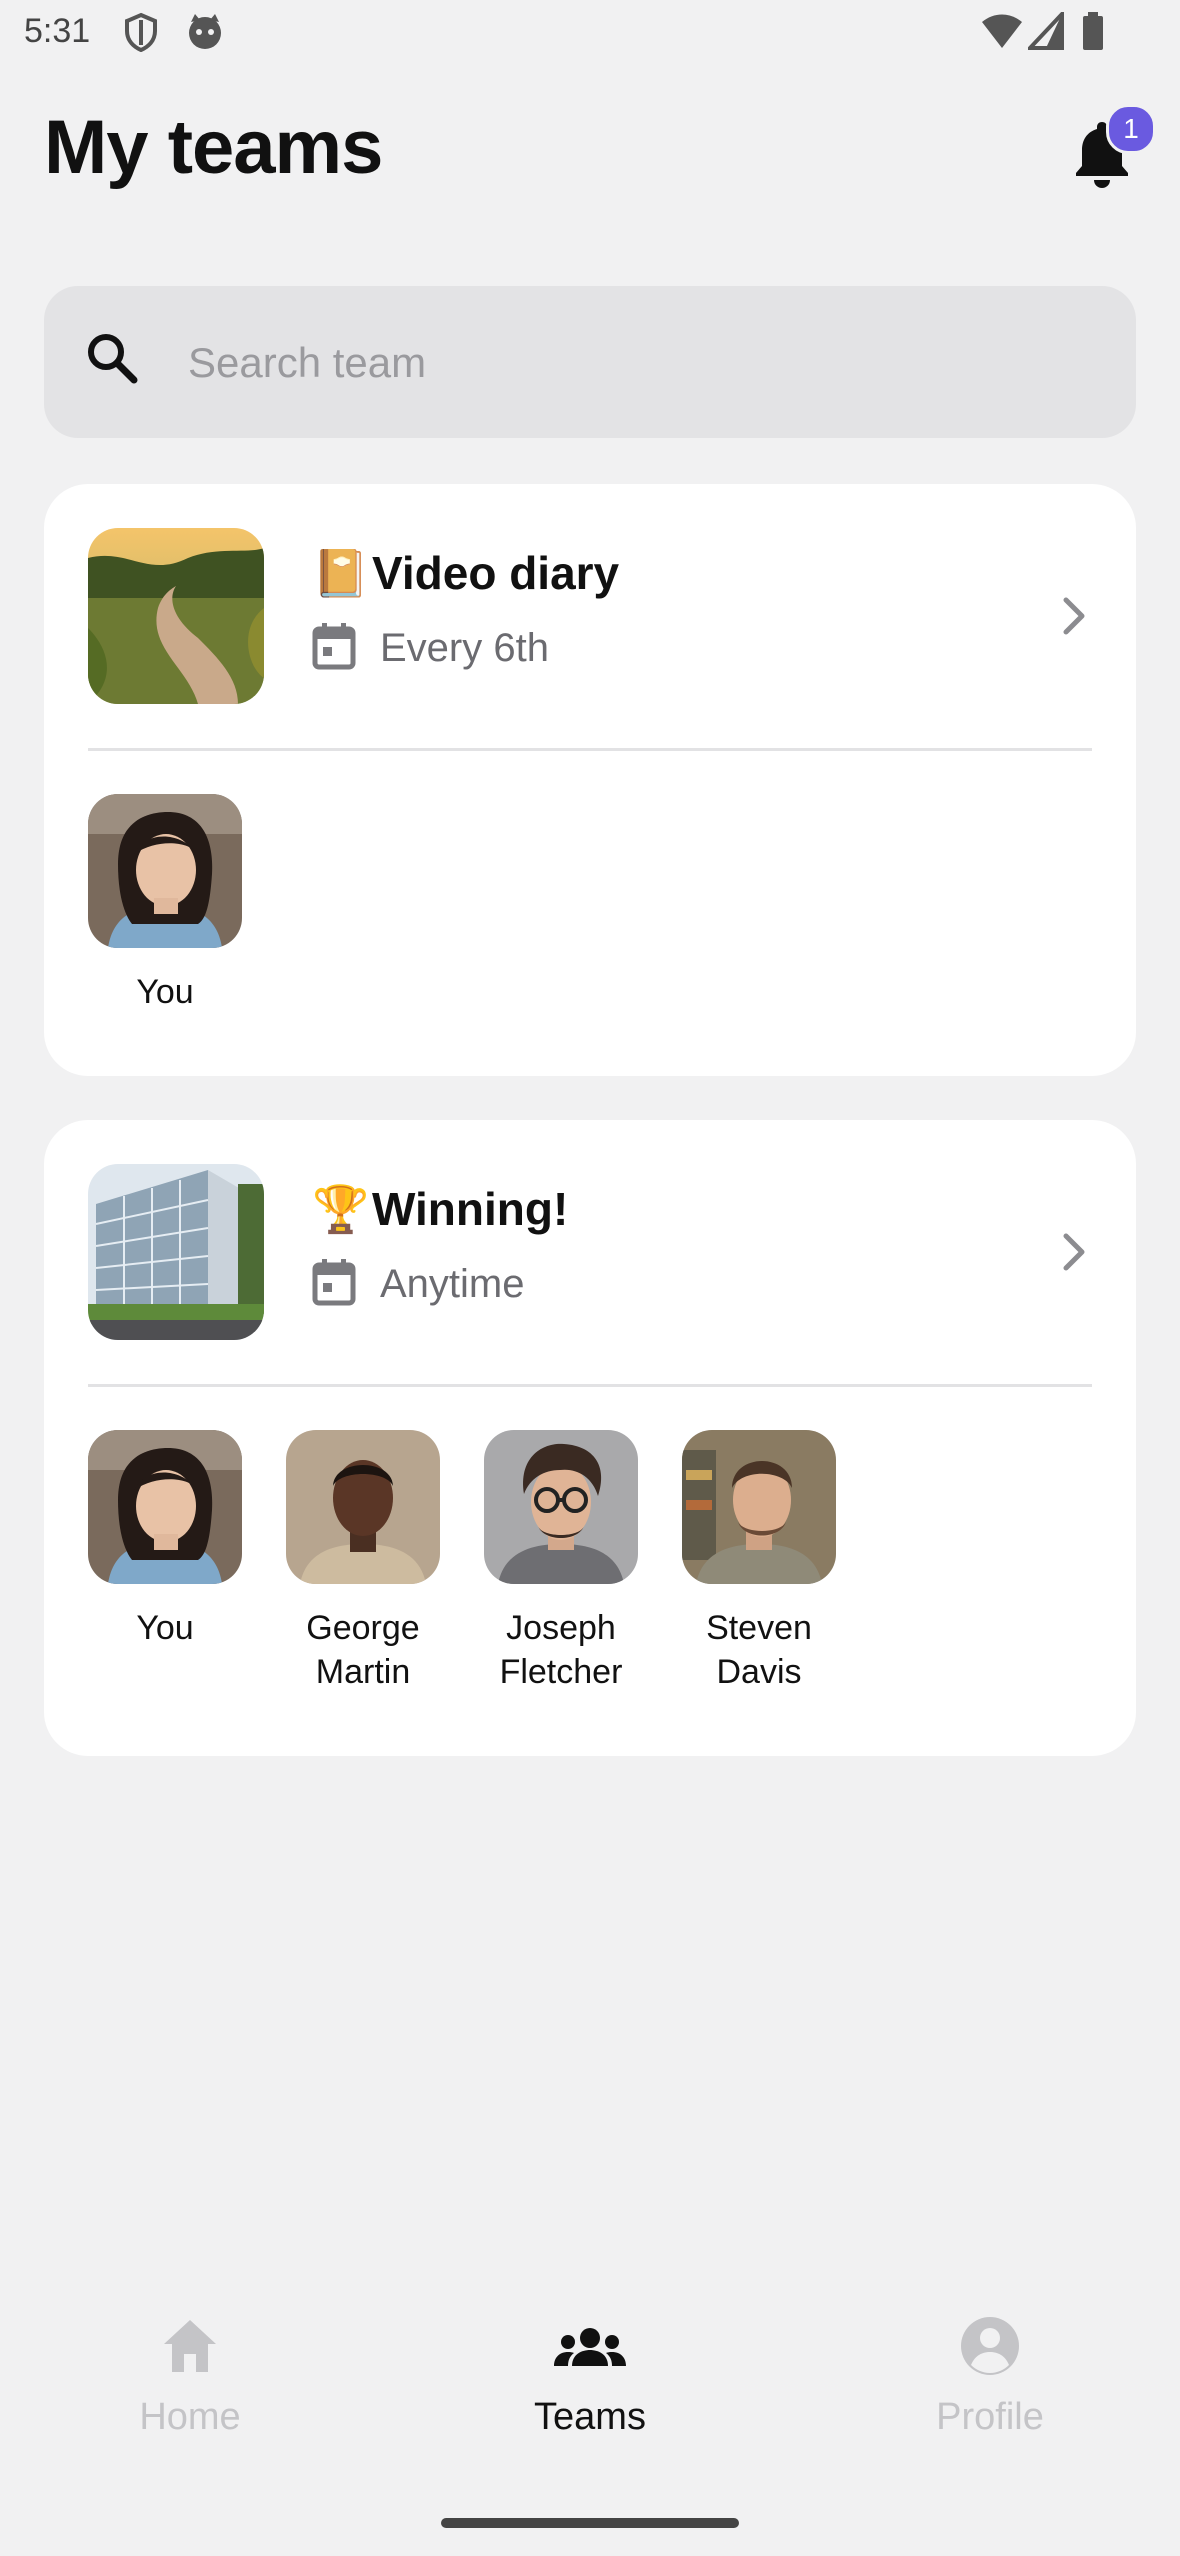 This screenshot has width=1180, height=2556. I want to click on search-input, so click(638, 363).